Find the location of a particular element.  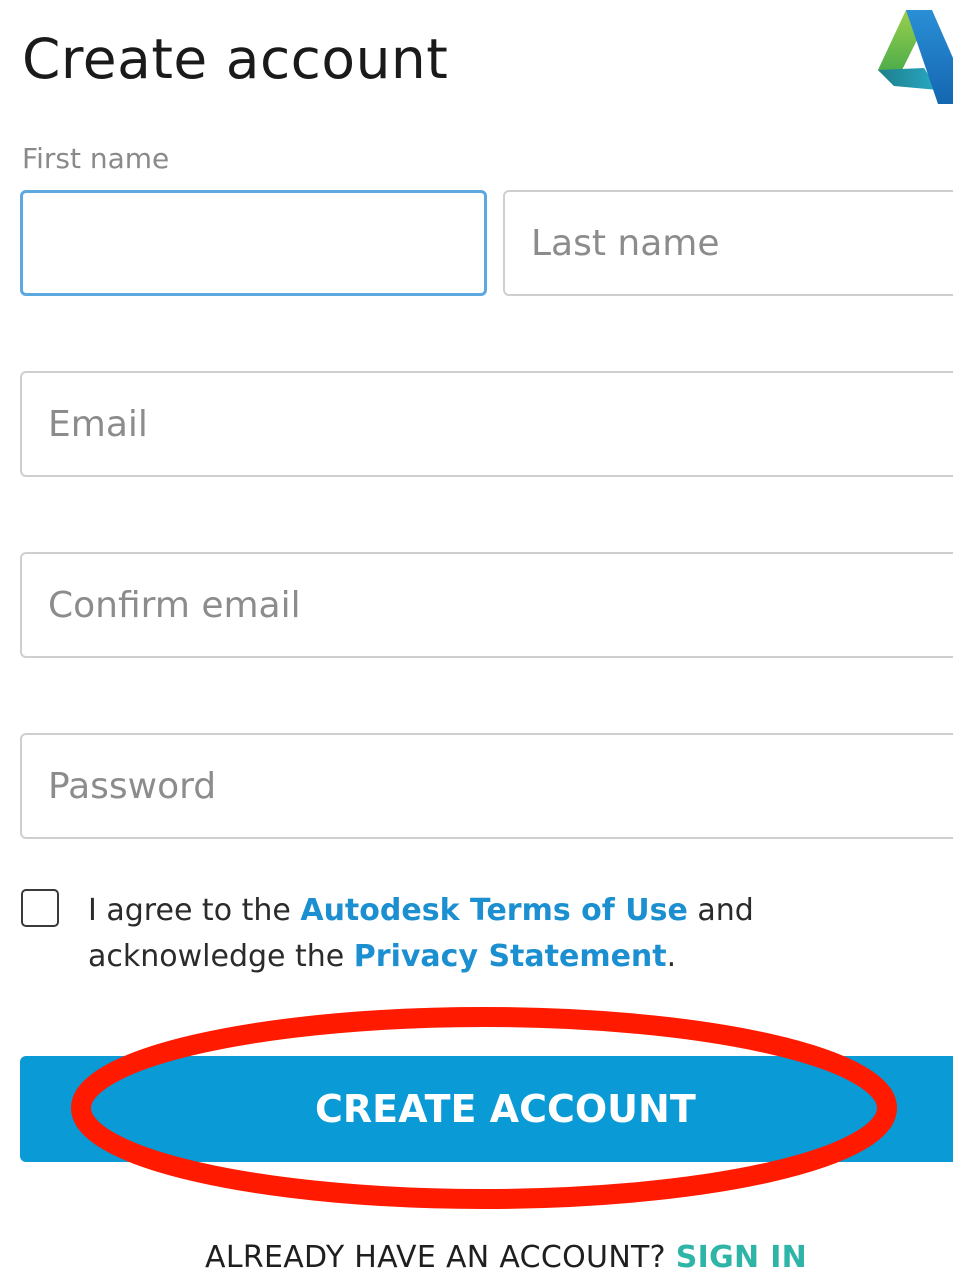

password-input is located at coordinates (486, 786).